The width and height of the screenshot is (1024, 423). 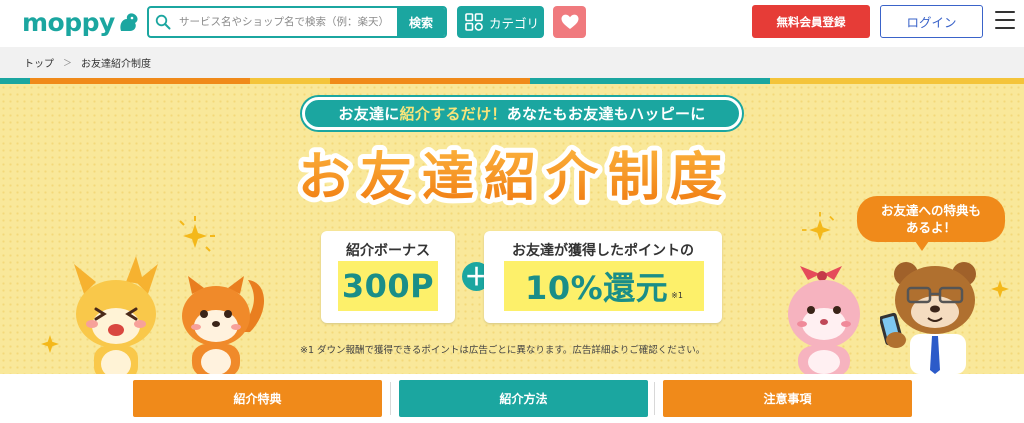 I want to click on speech-bubble: お友達への特典も あるよ！, so click(x=931, y=223).